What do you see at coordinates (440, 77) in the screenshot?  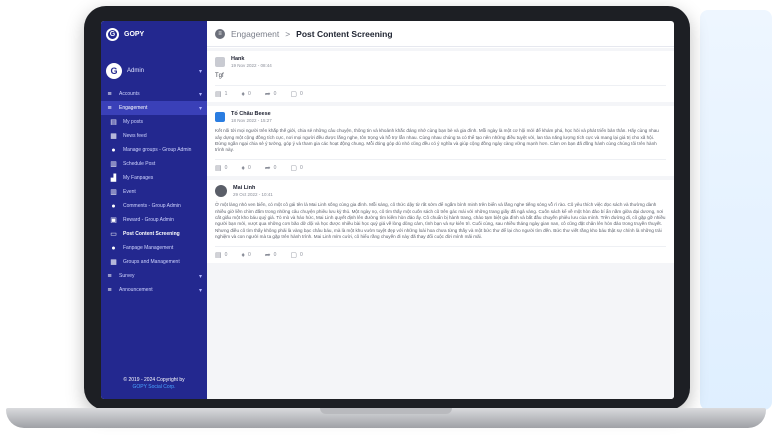 I see `post-card: Hank 19 Nov 2022 - 08:44 Tgf ▤ 1 ♦ 0 ➦ 0 ▢ 0` at bounding box center [440, 77].